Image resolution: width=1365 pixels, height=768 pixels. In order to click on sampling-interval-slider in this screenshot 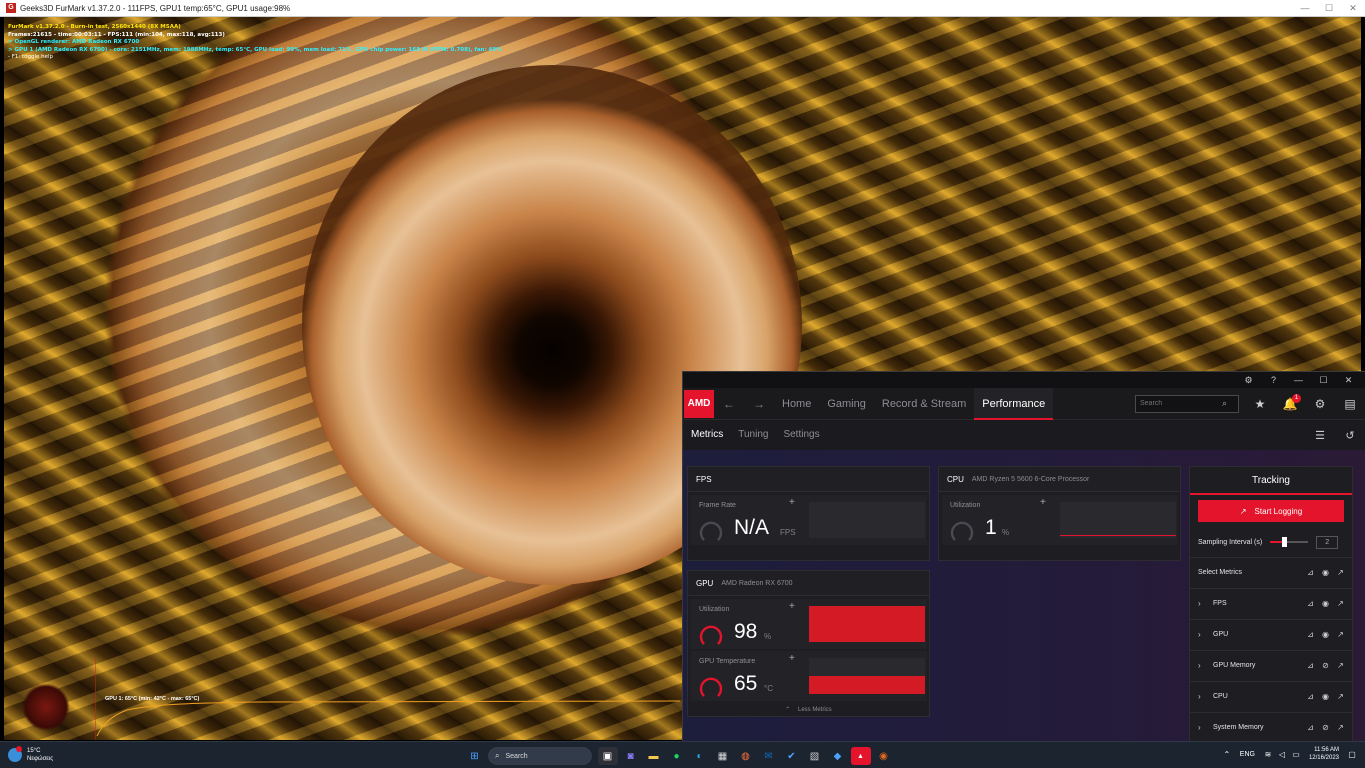, I will do `click(1289, 542)`.